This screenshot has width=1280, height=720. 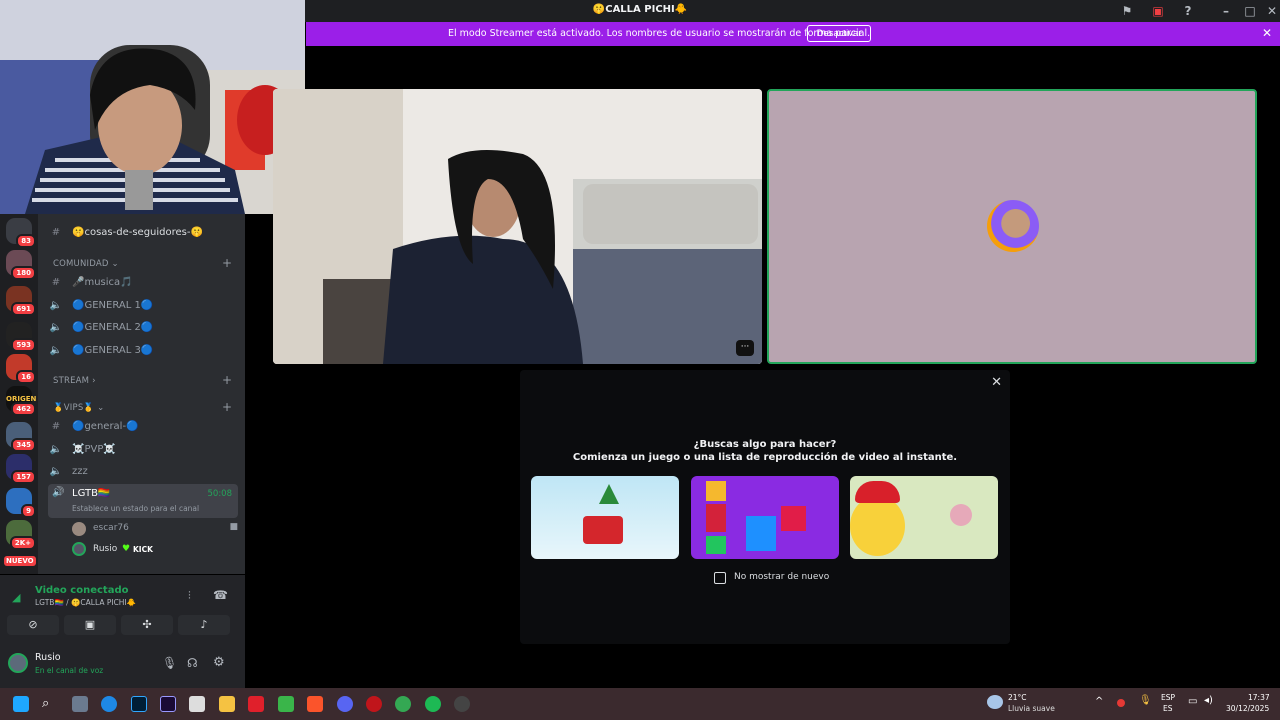 What do you see at coordinates (192, 663) in the screenshot?
I see `headphones-icon: ☊` at bounding box center [192, 663].